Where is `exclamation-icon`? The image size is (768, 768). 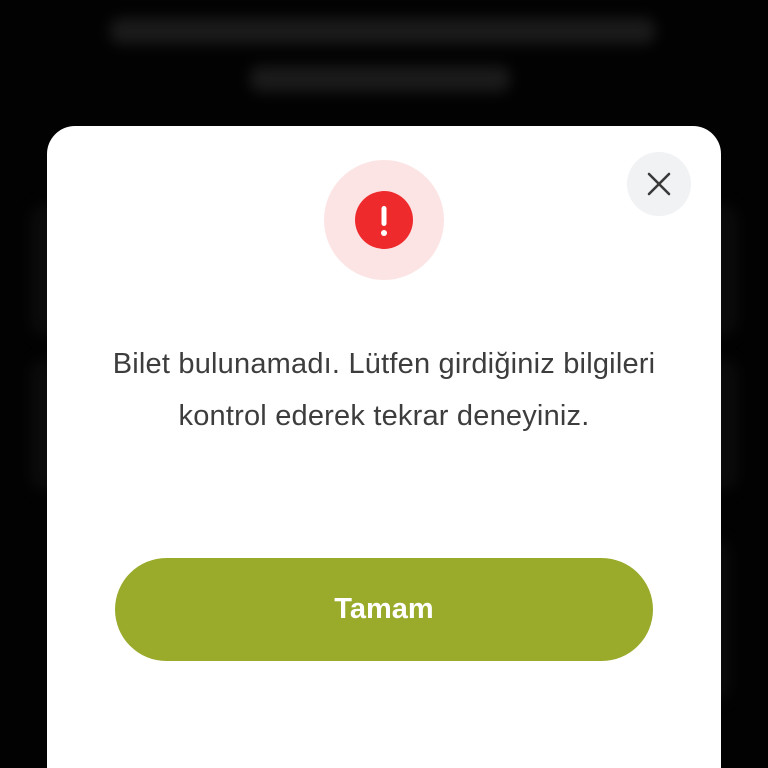 exclamation-icon is located at coordinates (384, 220).